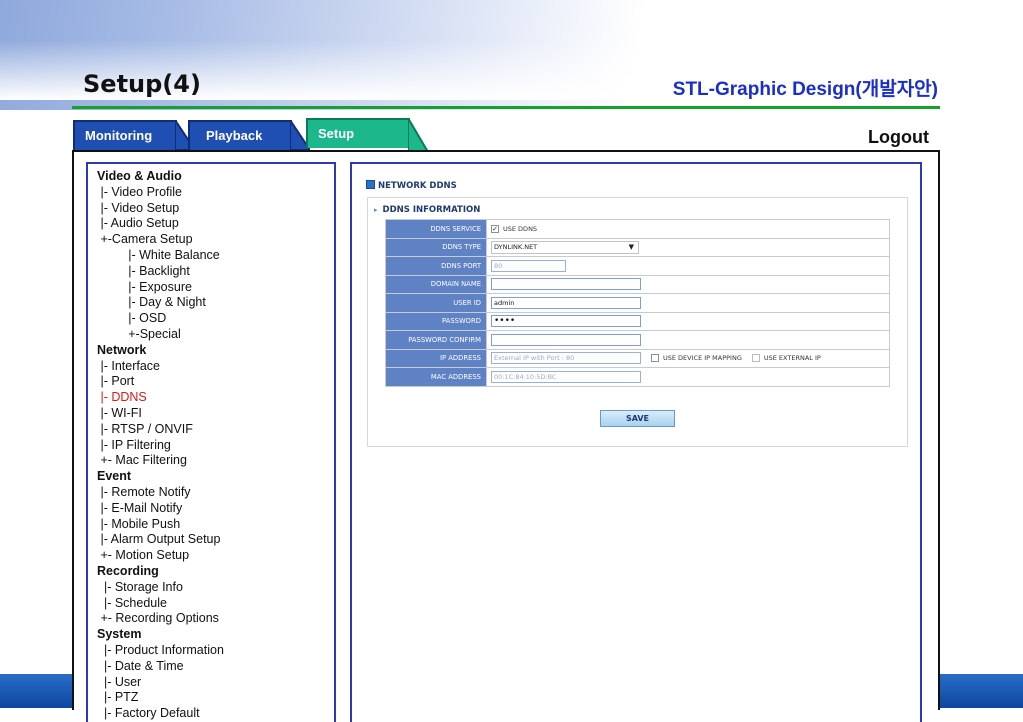  What do you see at coordinates (370, 184) in the screenshot?
I see `section-bullet-icon` at bounding box center [370, 184].